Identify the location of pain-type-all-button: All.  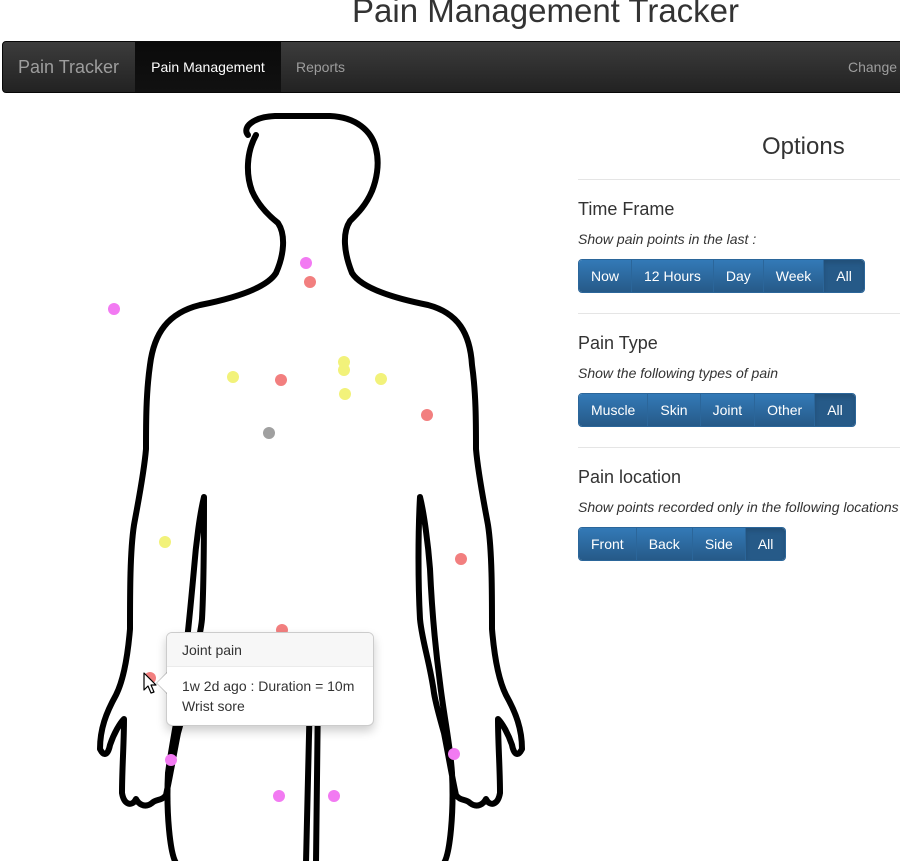
(835, 410).